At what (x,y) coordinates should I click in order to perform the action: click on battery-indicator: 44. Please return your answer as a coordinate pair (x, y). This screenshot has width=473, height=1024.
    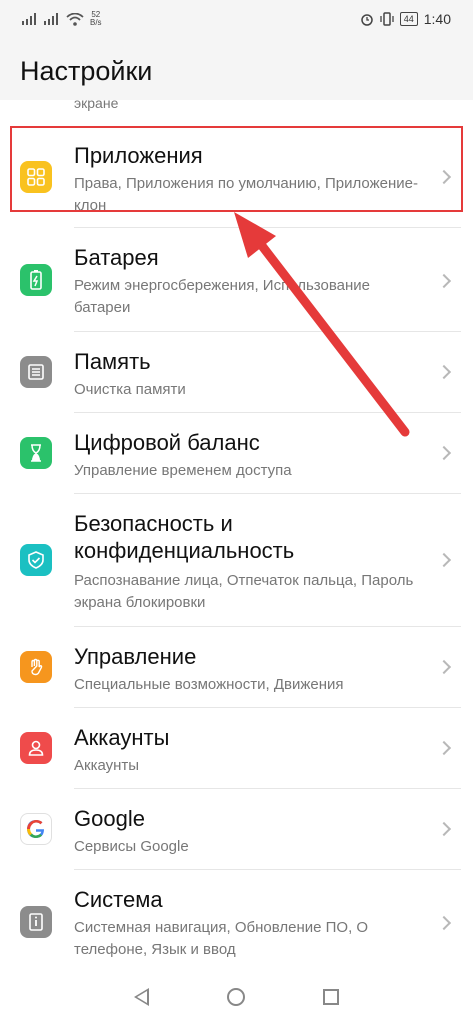
    Looking at the image, I should click on (408, 19).